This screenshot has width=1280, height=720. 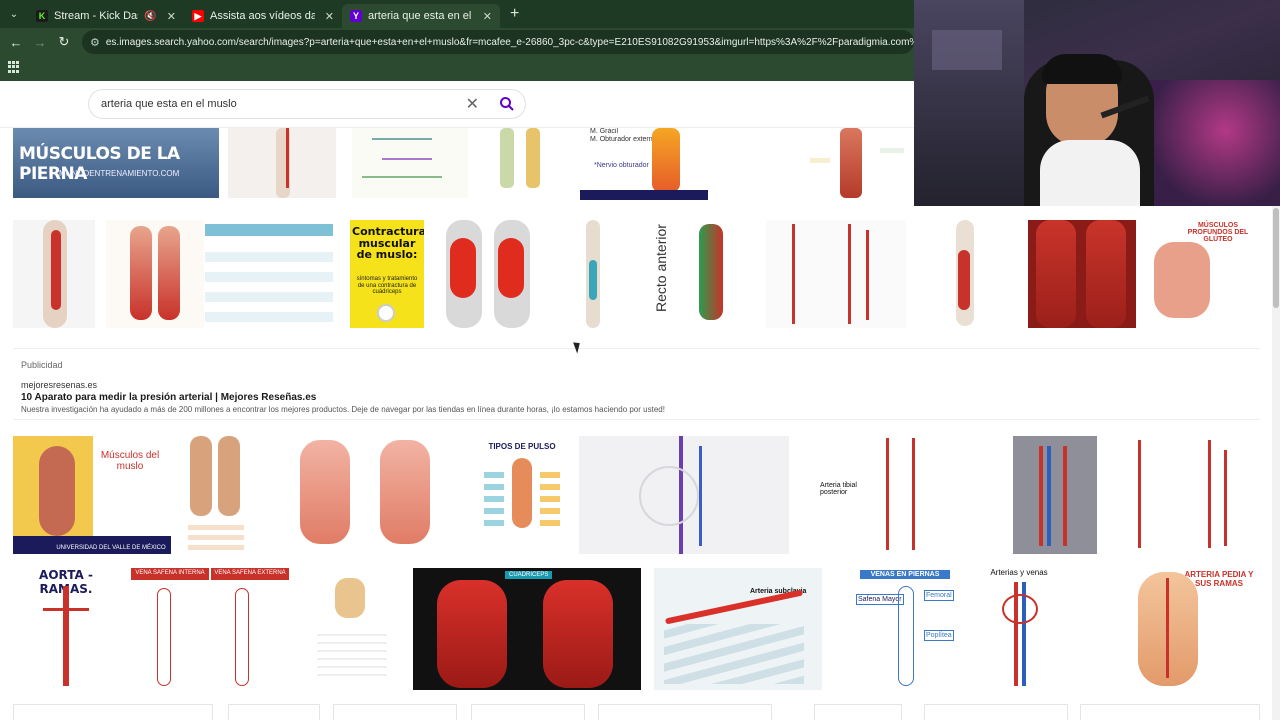 I want to click on tab-label: Assista aos vídeos da operação, so click(x=262, y=16).